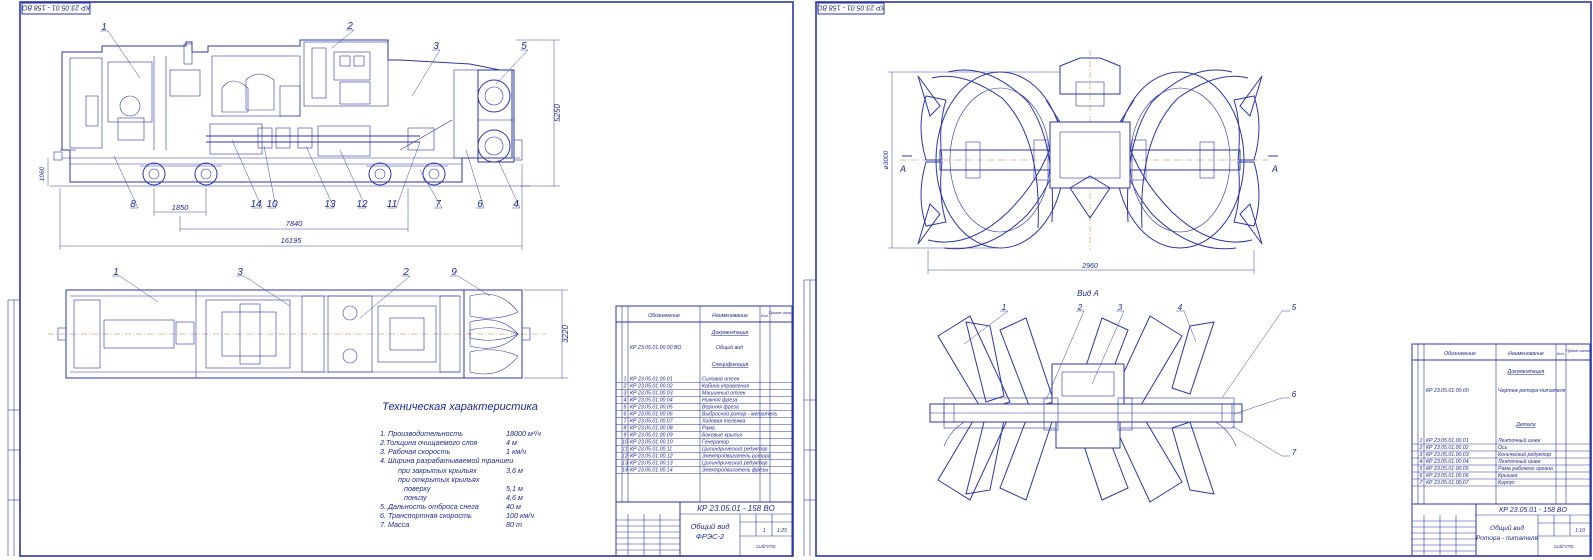 This screenshot has height=560, width=1593. What do you see at coordinates (1447, 455) in the screenshot?
I see `spec-row-code: КР 23.05.01.00.03` at bounding box center [1447, 455].